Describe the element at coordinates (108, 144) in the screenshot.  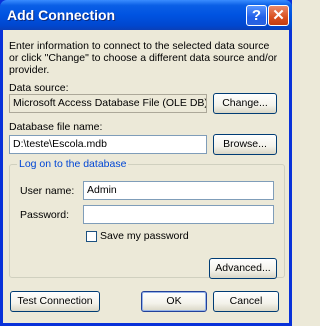
I see `database-file-input: D:\teste\Escola.mdb` at that location.